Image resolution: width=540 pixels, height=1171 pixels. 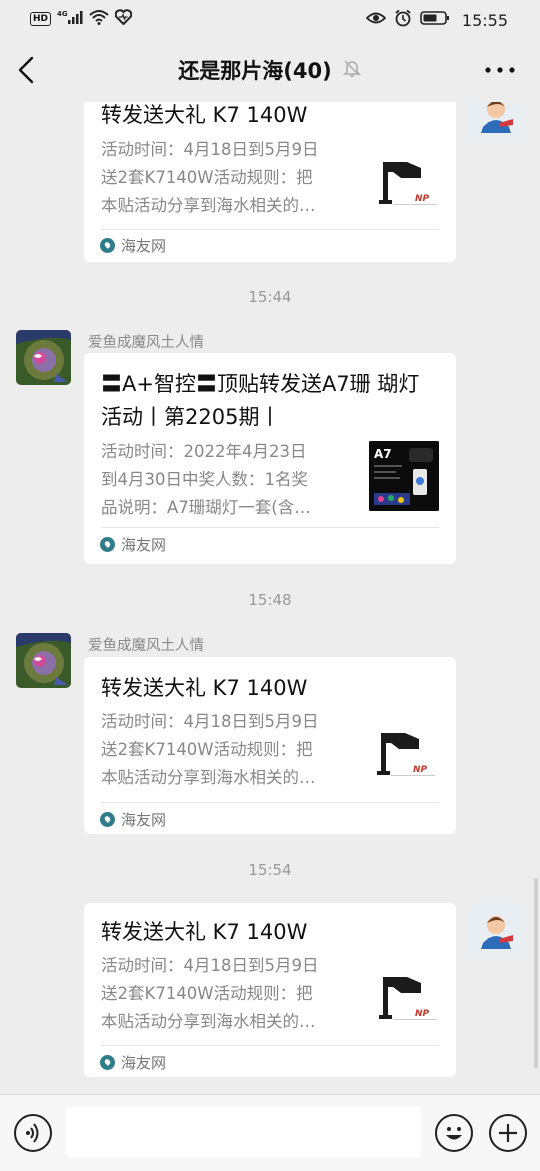 What do you see at coordinates (62, 14) in the screenshot?
I see `network-label: 4G` at bounding box center [62, 14].